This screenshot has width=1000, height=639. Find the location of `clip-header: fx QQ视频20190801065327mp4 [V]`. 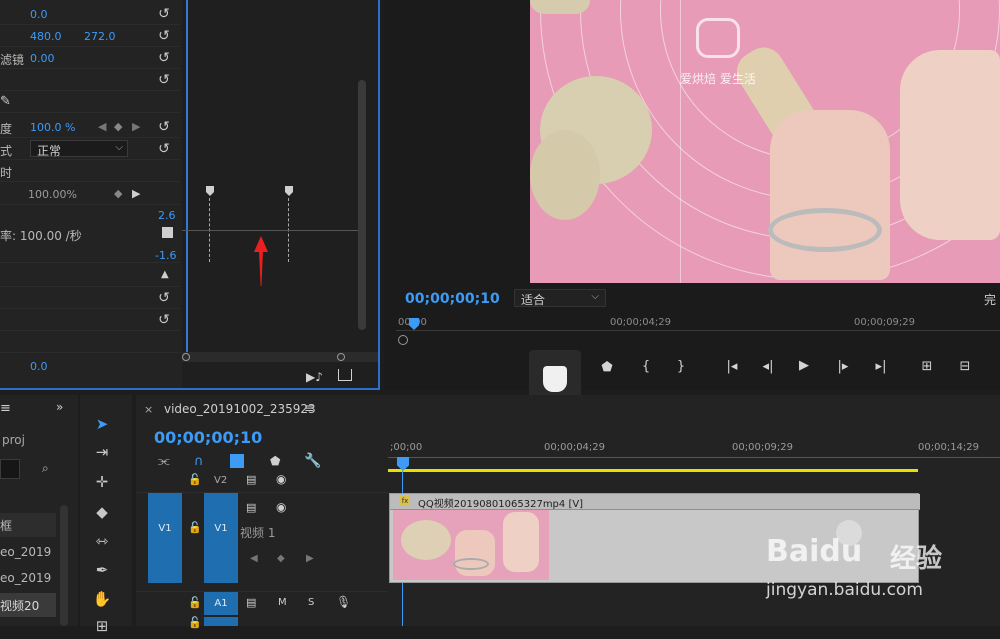

clip-header: fx QQ视频20190801065327mp4 [V] is located at coordinates (655, 502).